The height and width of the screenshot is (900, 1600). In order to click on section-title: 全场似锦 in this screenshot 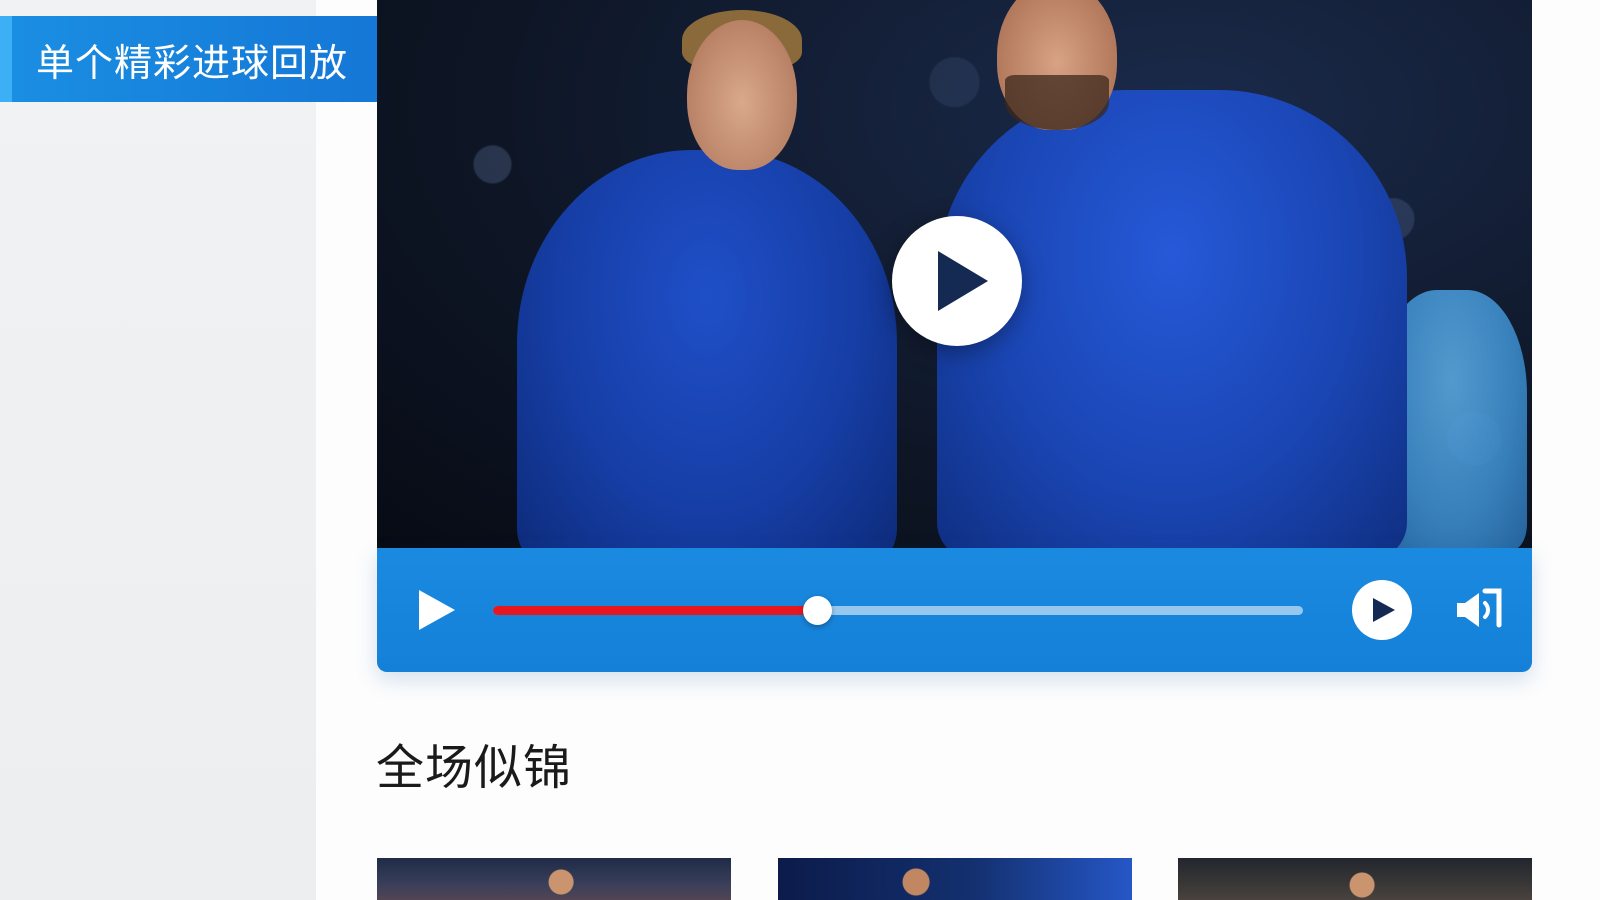, I will do `click(474, 768)`.